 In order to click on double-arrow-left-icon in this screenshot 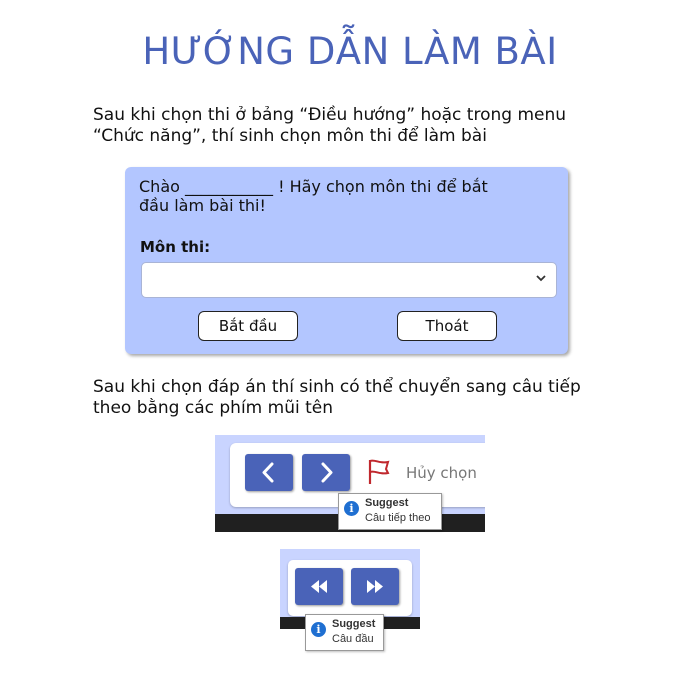, I will do `click(319, 586)`.